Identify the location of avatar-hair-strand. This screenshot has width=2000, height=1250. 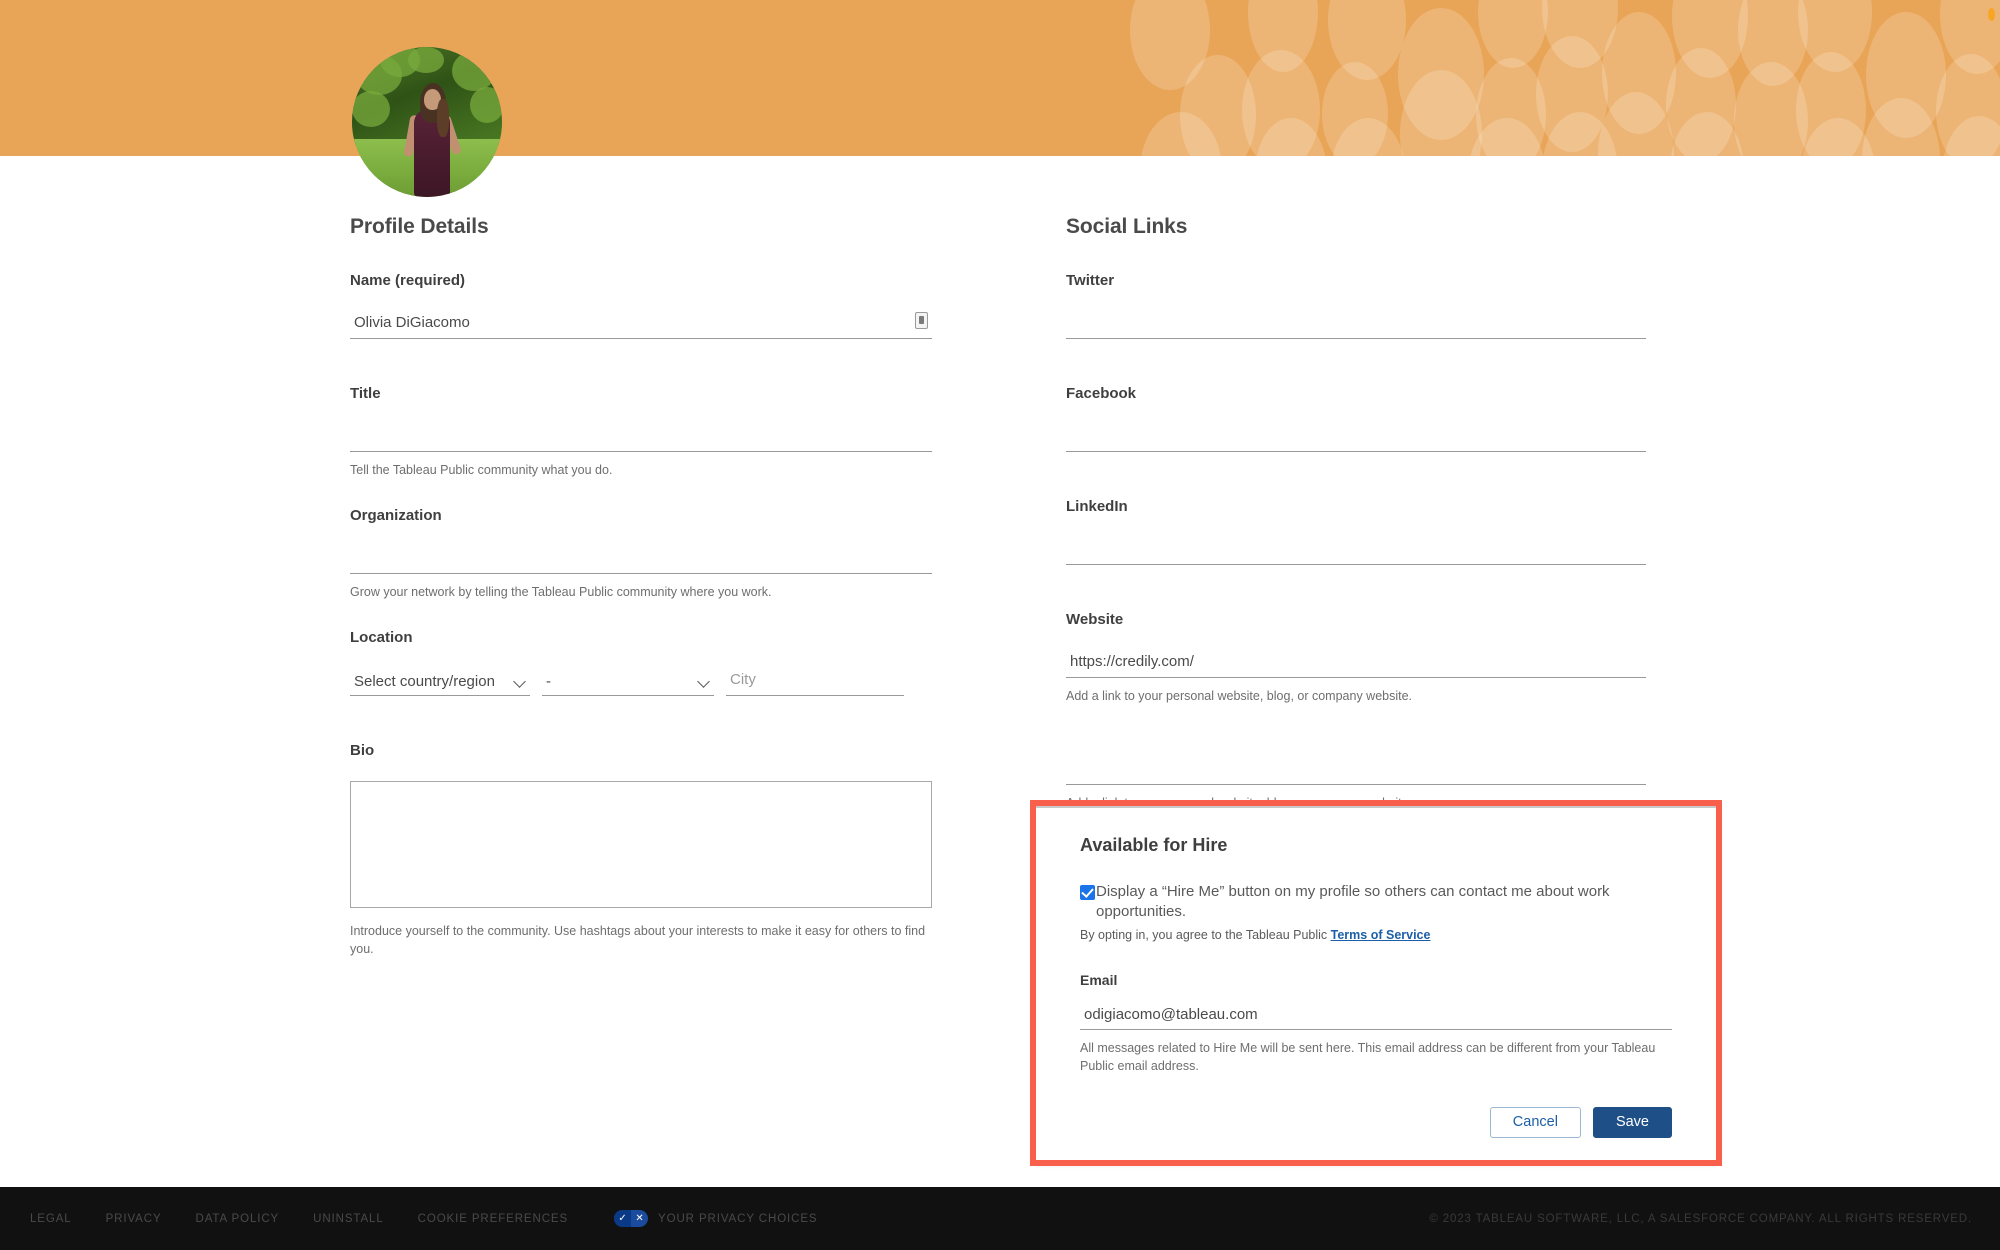
(443, 118).